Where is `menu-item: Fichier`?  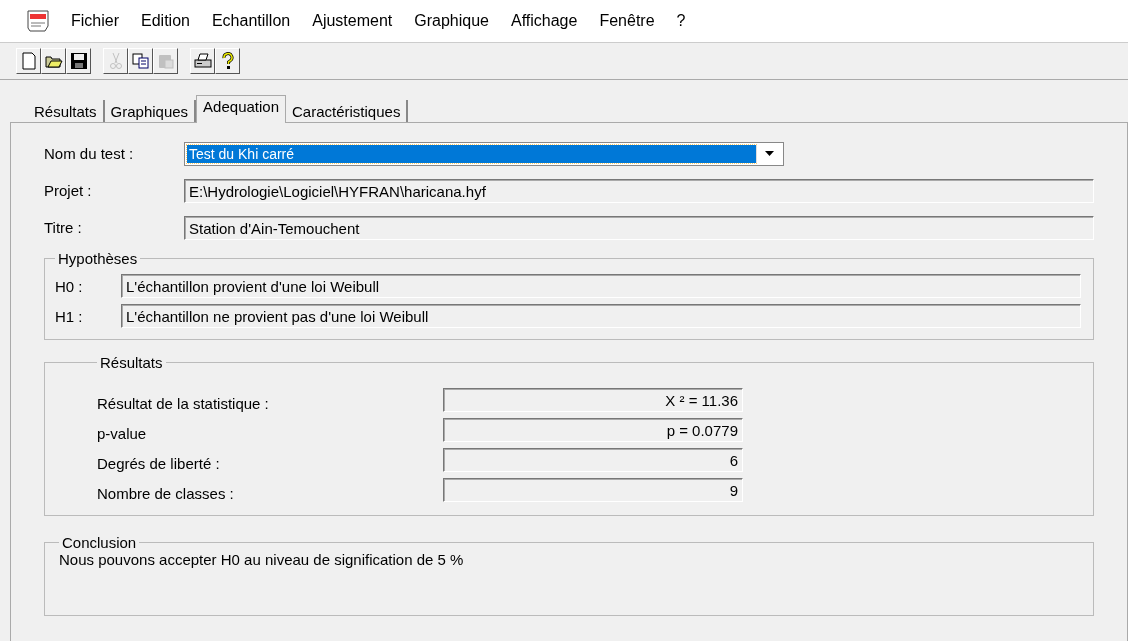 menu-item: Fichier is located at coordinates (95, 21).